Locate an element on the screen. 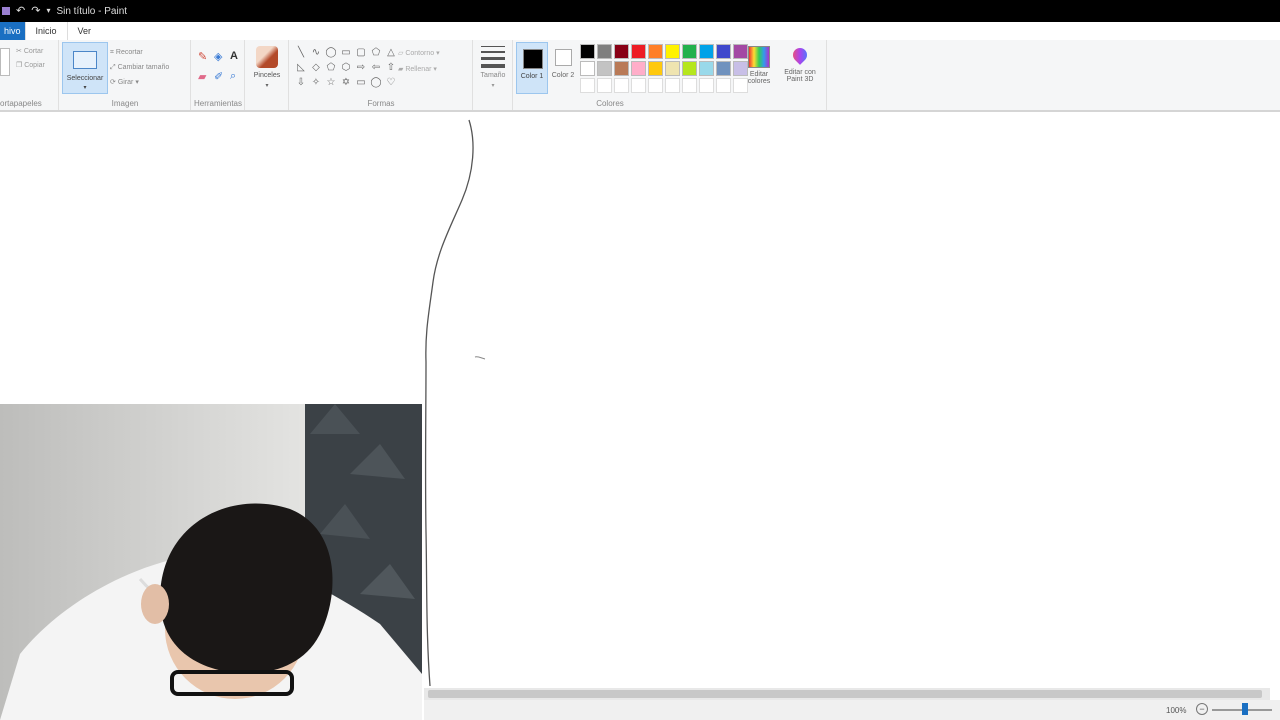 This screenshot has width=1280, height=720. group-brushes: Pinceles ▾ is located at coordinates (267, 75).